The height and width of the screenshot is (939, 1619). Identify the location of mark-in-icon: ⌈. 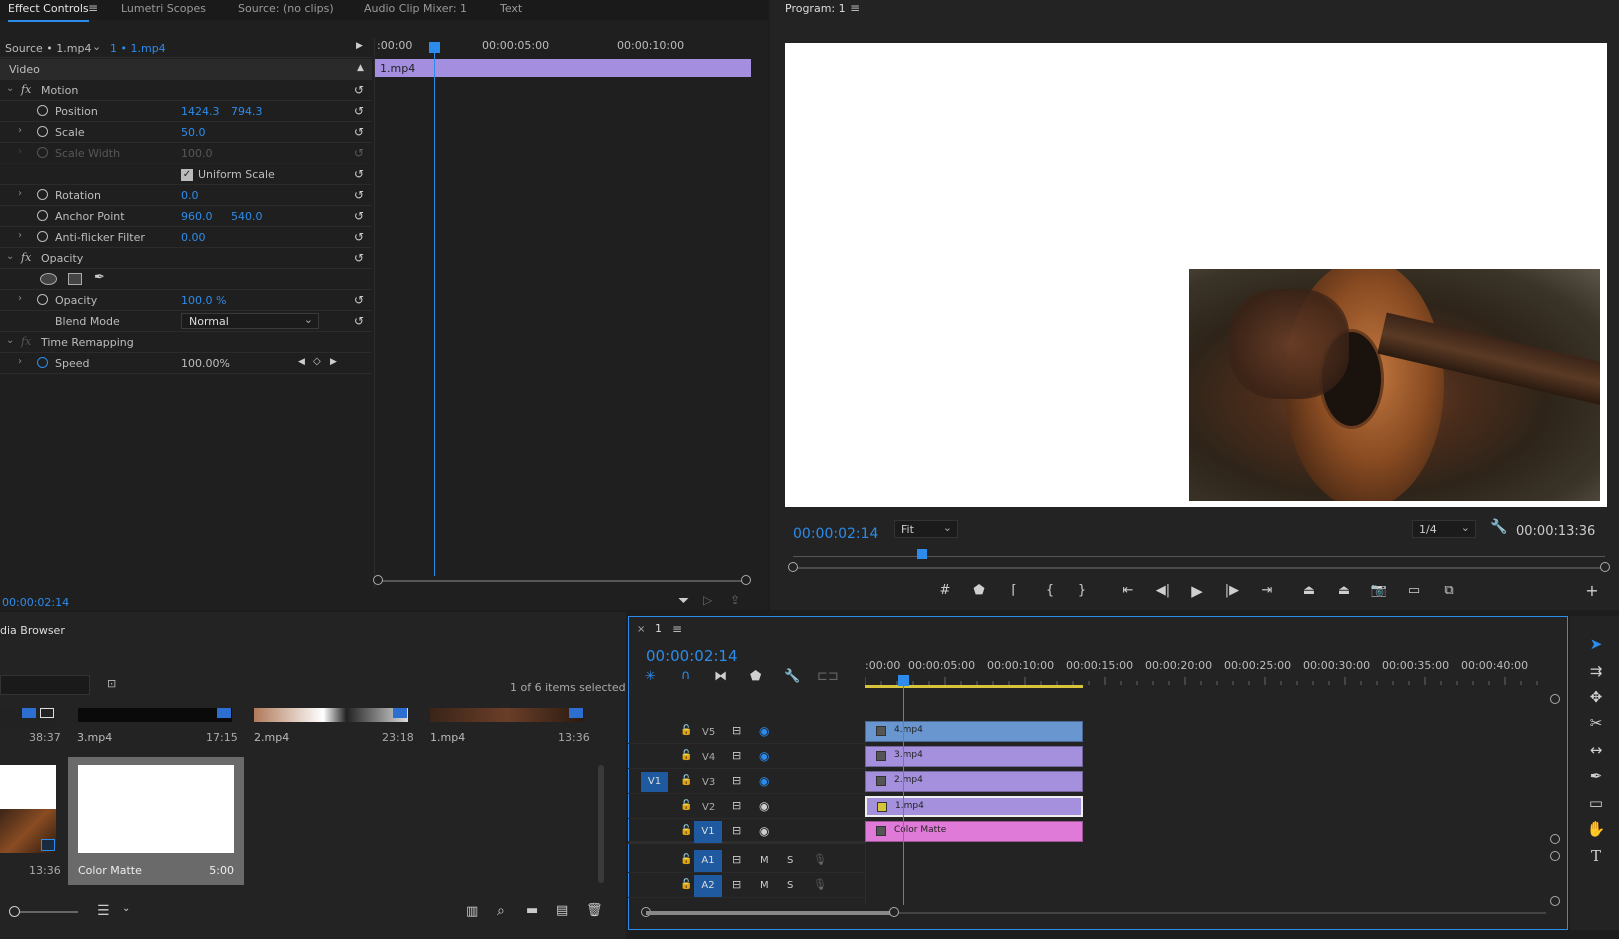
(1014, 590).